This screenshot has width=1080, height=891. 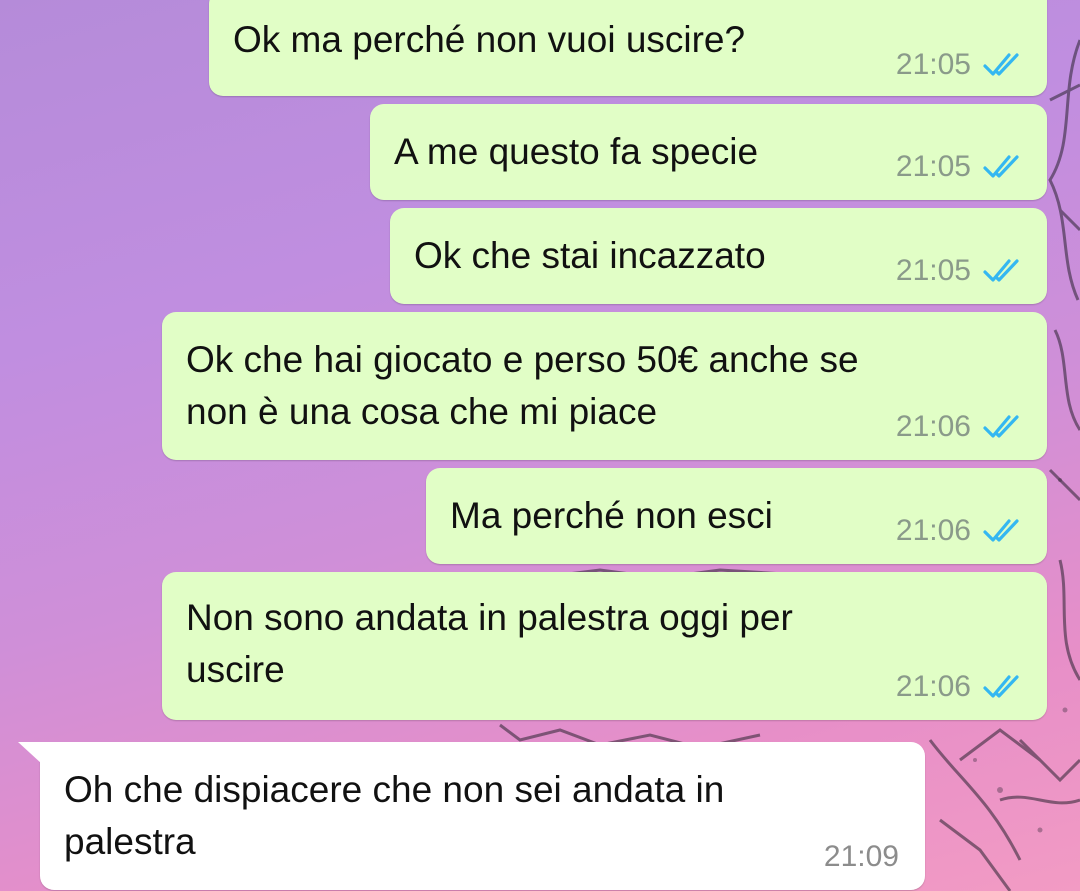 I want to click on message-text: Ok che stai incazzato, so click(x=590, y=255).